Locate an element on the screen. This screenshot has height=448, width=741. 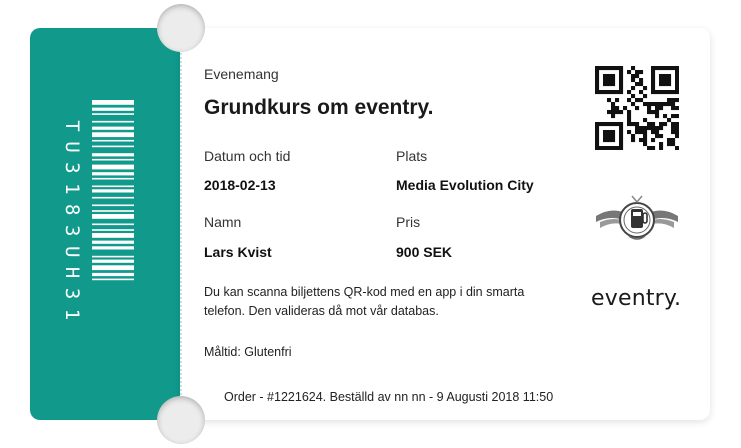
ticket-code-text: TU3183UH31 is located at coordinates (72, 225).